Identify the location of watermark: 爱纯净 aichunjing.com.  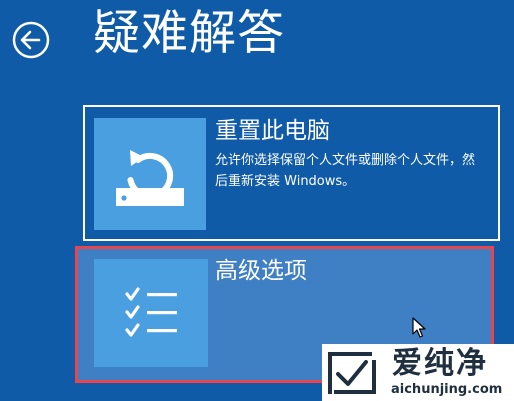
(418, 372).